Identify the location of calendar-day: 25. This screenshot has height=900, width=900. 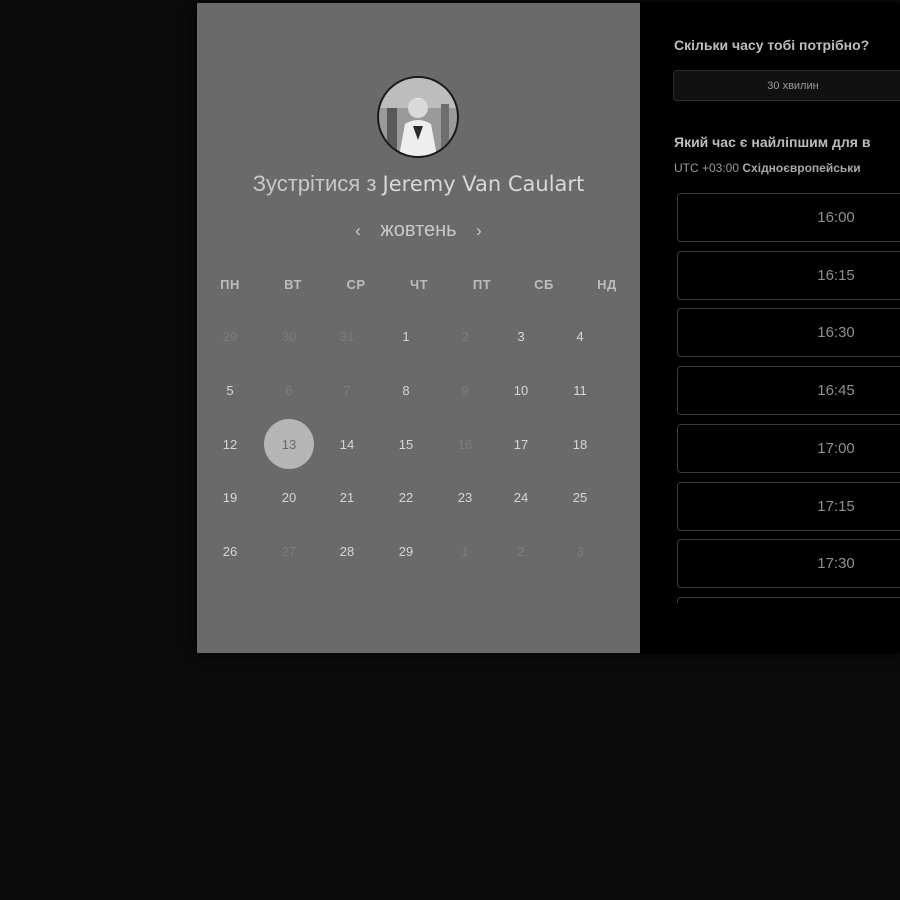
(580, 497).